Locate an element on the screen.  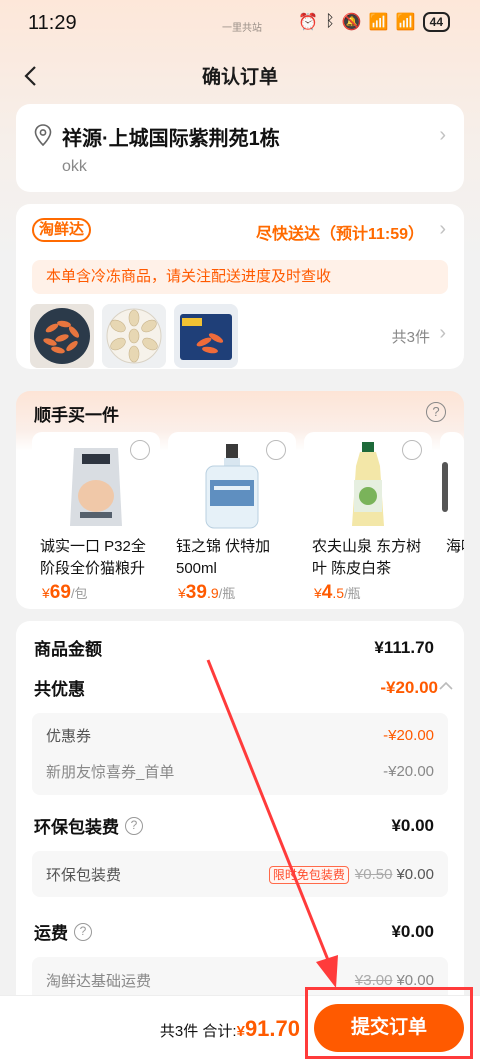
coupon-row: 优惠券 -¥20.00 is located at coordinates (240, 735).